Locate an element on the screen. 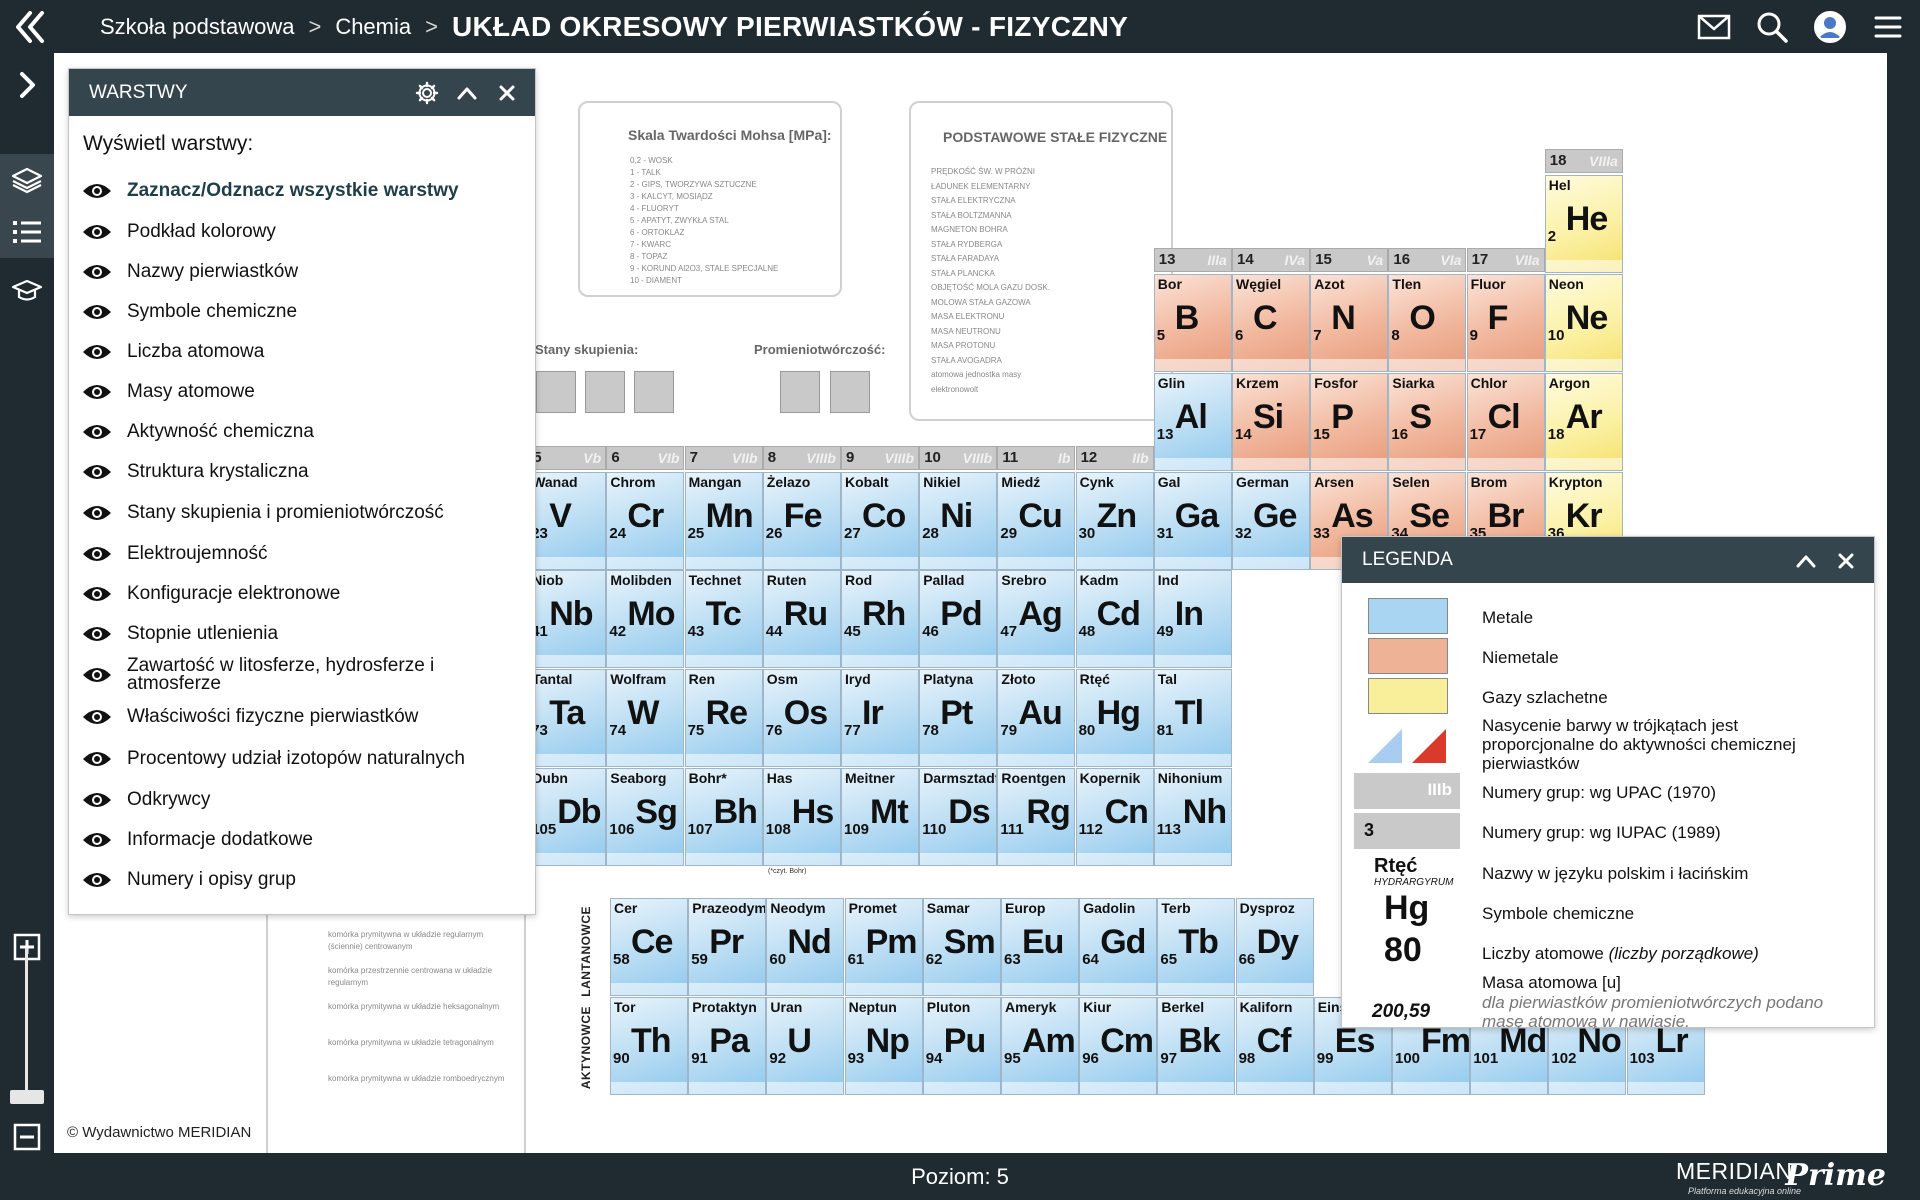  element-cell: Gadolin Gd 64 is located at coordinates (1118, 947).